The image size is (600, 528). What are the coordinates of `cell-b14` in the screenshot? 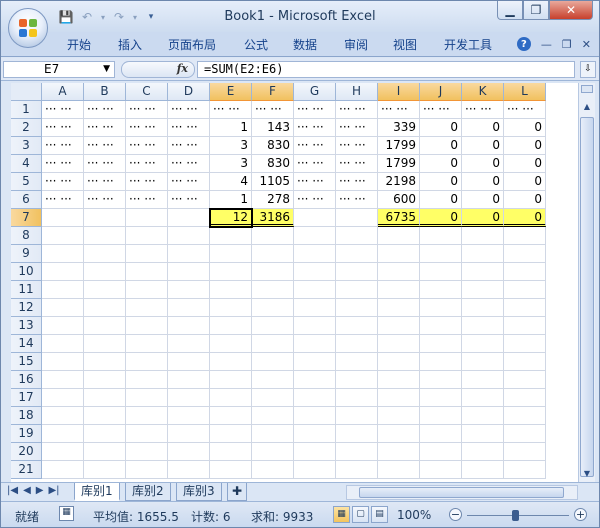 It's located at (105, 344).